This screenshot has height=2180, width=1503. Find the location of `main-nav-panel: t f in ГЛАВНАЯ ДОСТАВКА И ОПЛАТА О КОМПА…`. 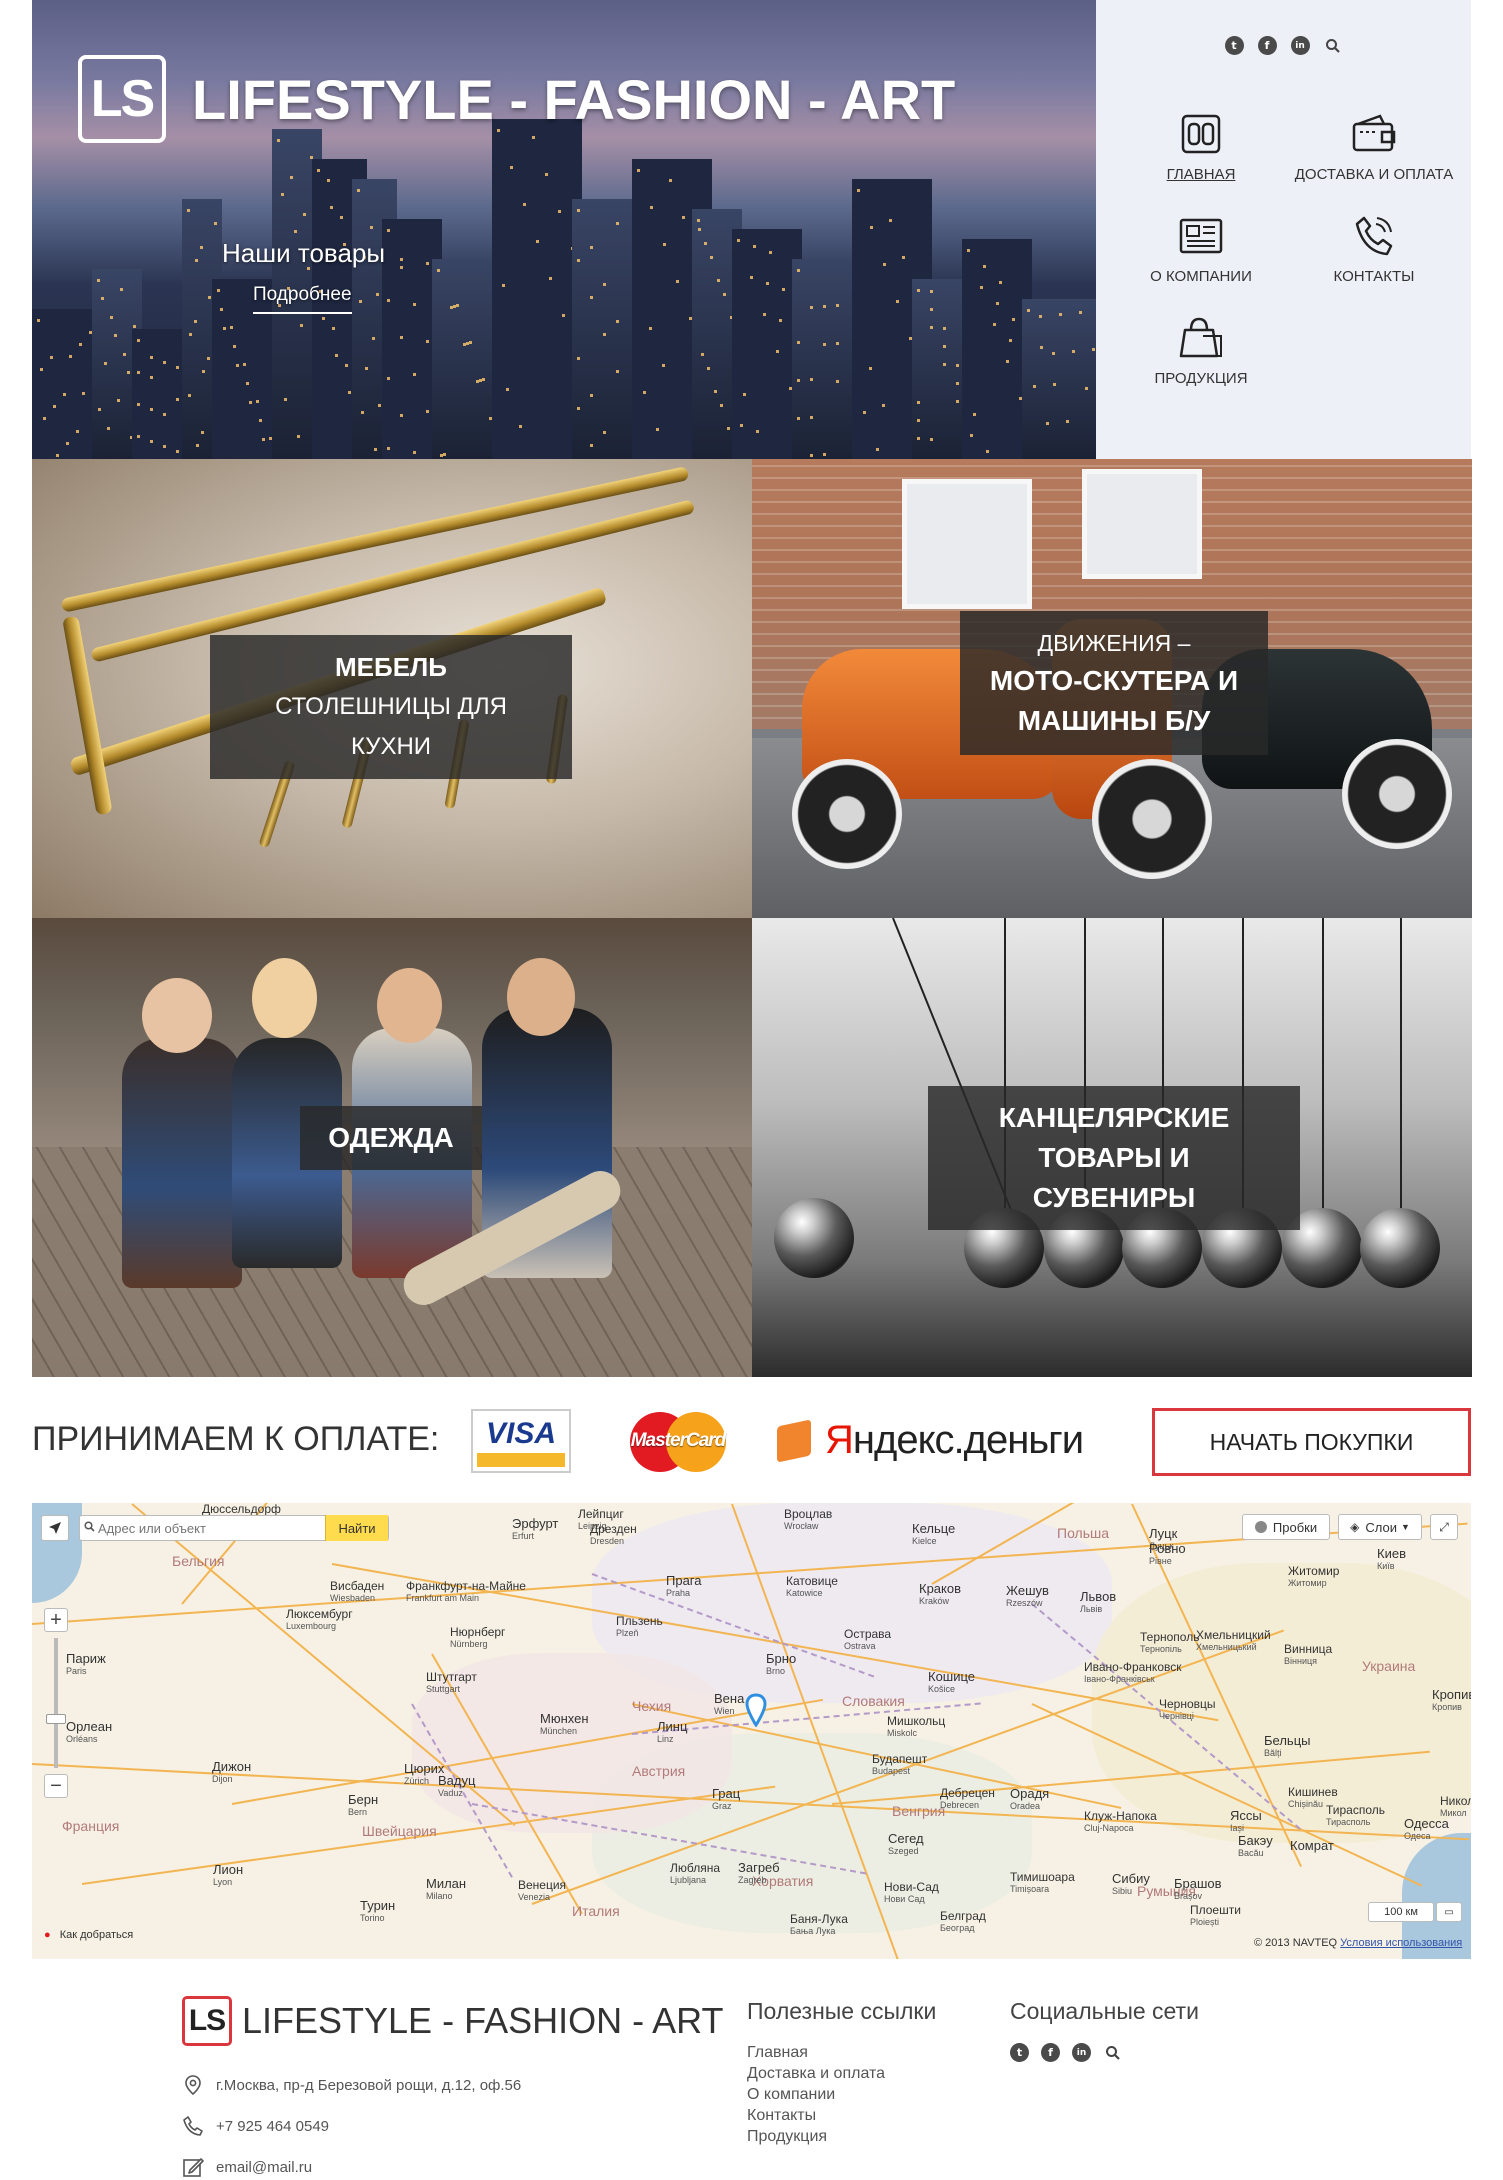

main-nav-panel: t f in ГЛАВНАЯ ДОСТАВКА И ОПЛАТА О КОМПА… is located at coordinates (1283, 229).